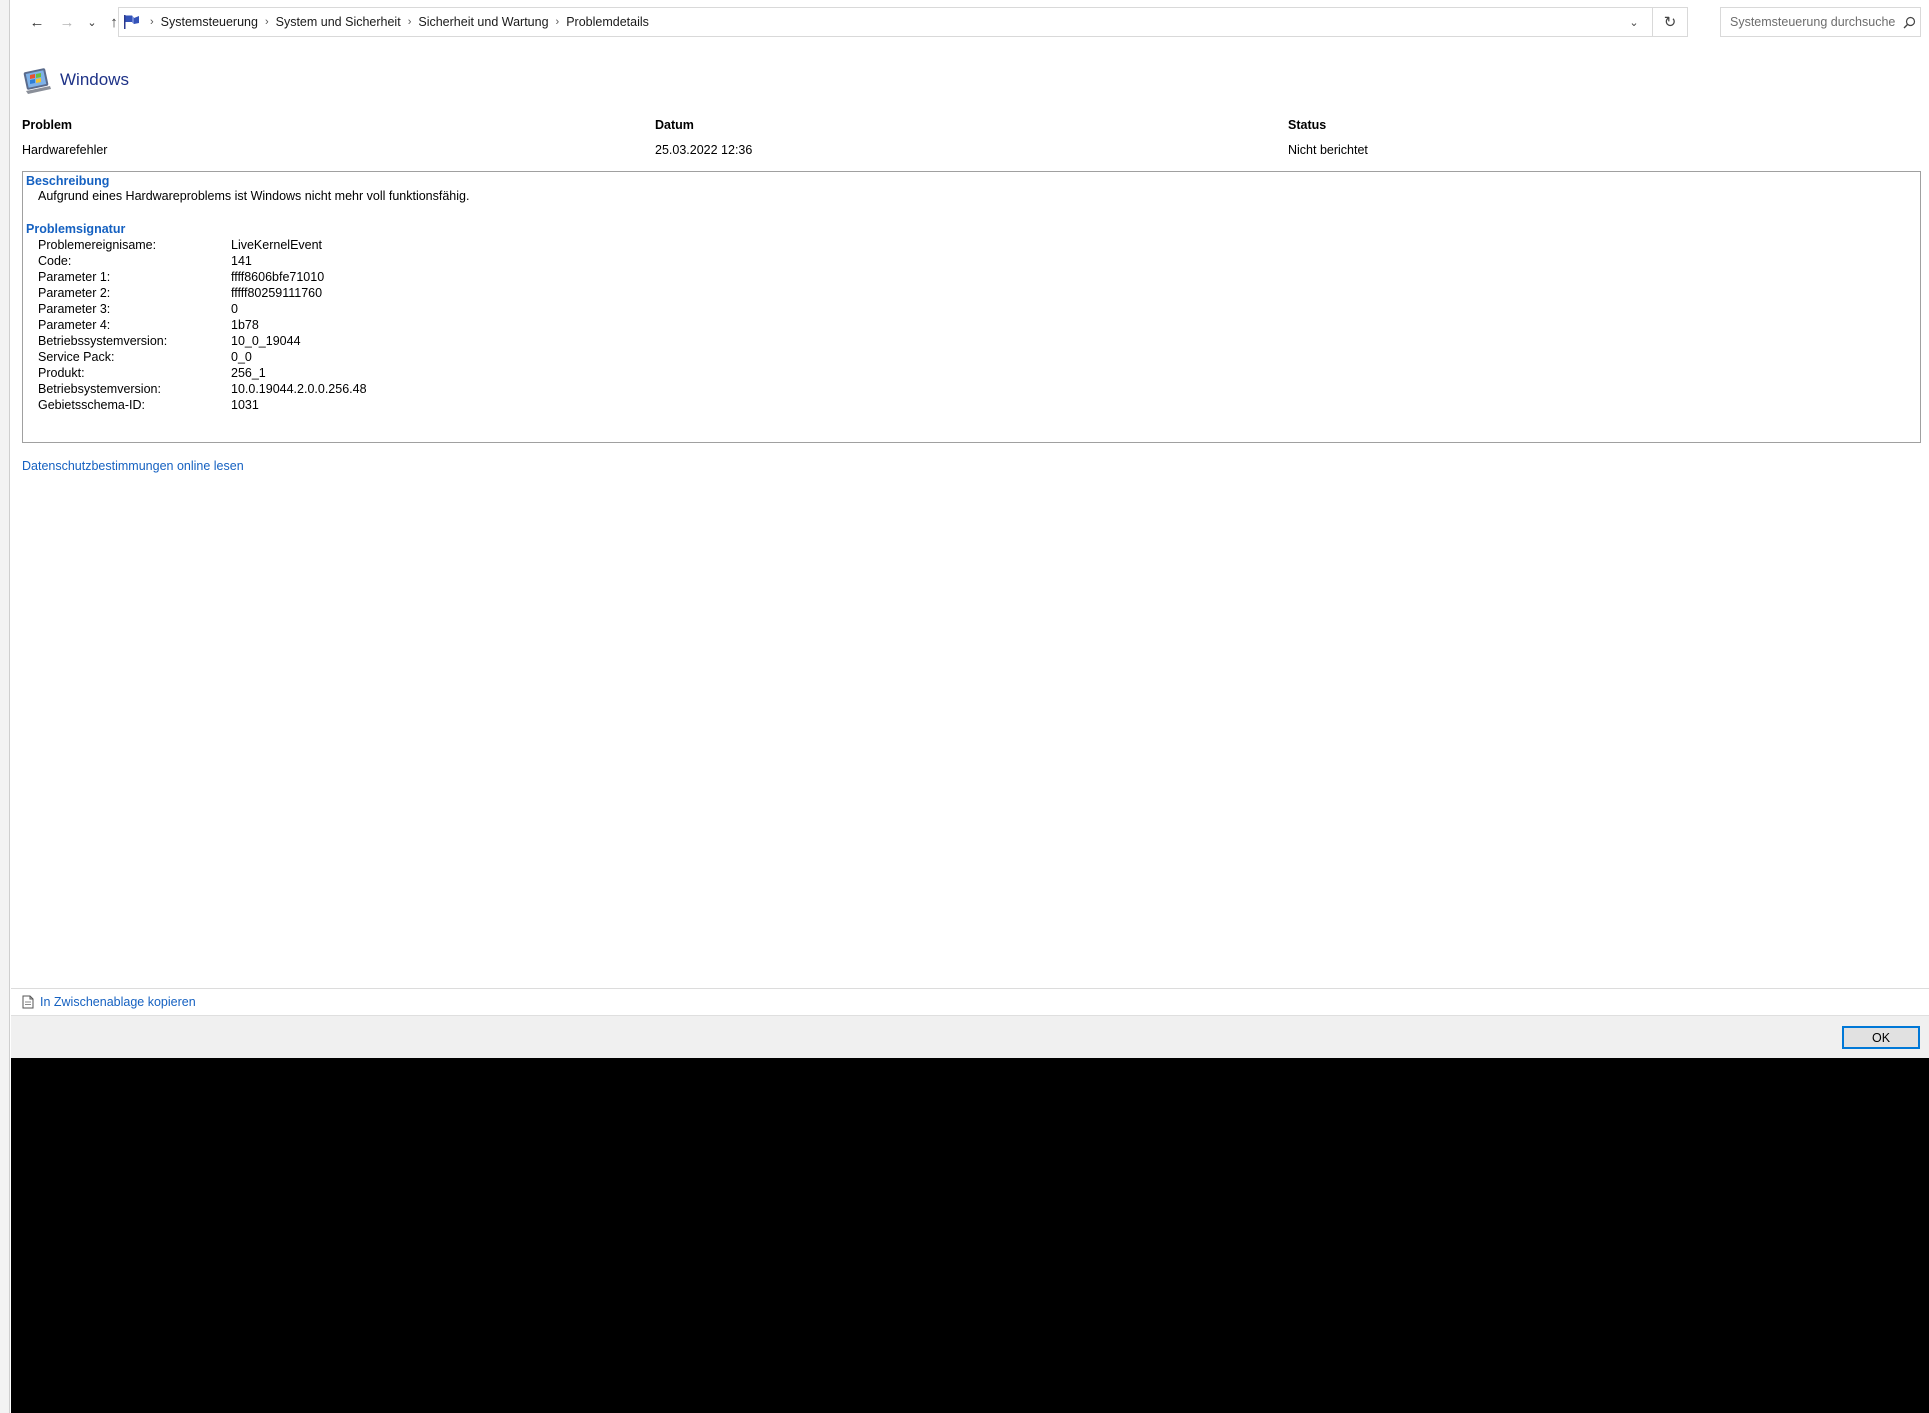 Image resolution: width=1929 pixels, height=1413 pixels. Describe the element at coordinates (5, 706) in the screenshot. I see `window-edge` at that location.